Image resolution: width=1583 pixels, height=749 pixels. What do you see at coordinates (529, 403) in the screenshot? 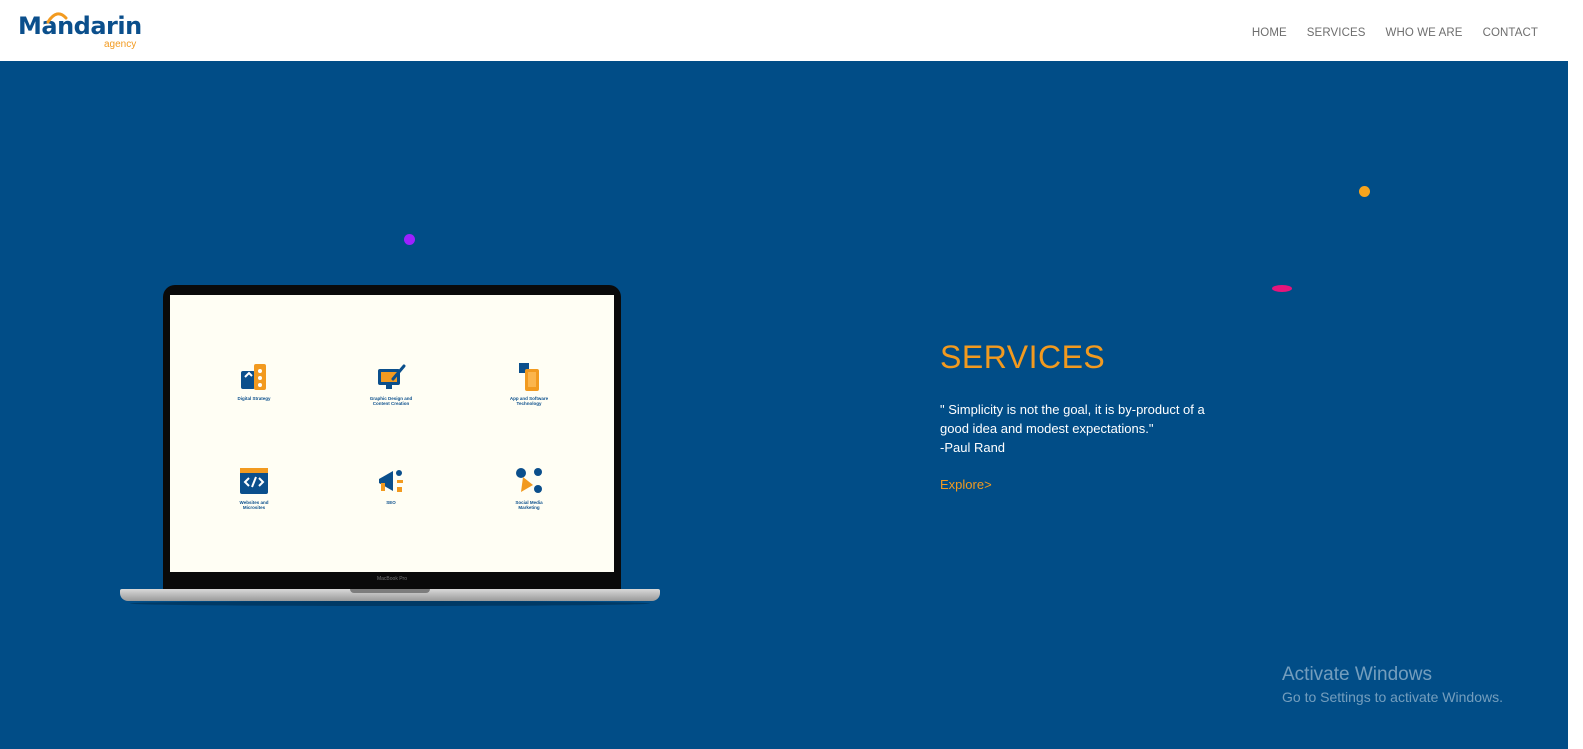
I see `service-label-line2: Technology` at bounding box center [529, 403].